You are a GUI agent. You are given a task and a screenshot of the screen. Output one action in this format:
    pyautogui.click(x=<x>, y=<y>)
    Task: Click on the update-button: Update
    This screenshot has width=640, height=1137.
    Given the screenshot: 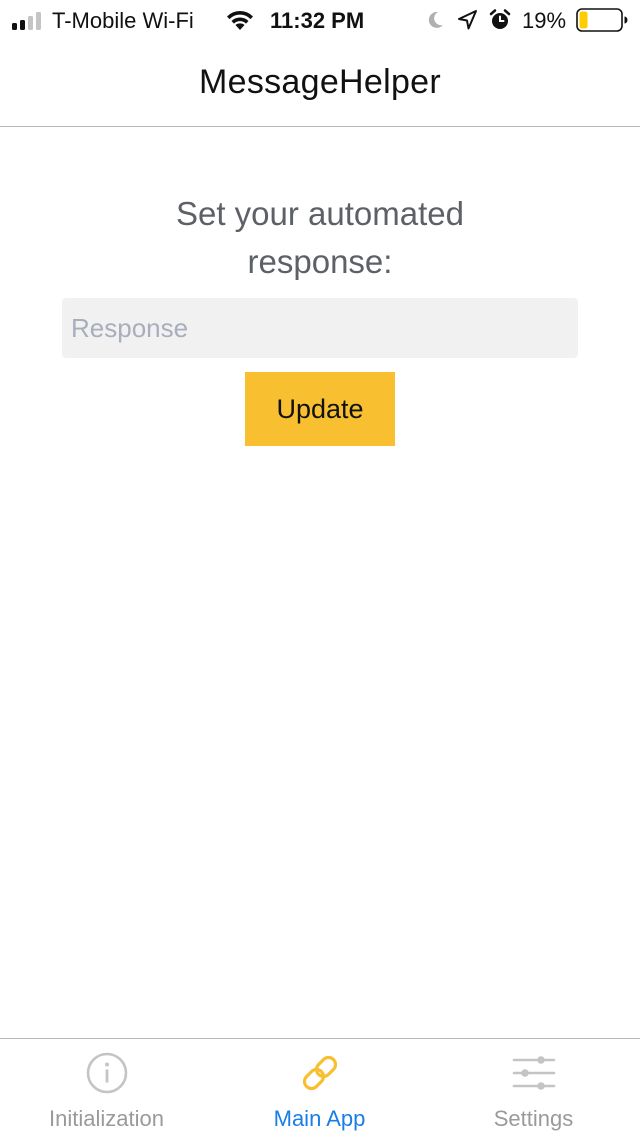 What is the action you would take?
    pyautogui.click(x=320, y=409)
    